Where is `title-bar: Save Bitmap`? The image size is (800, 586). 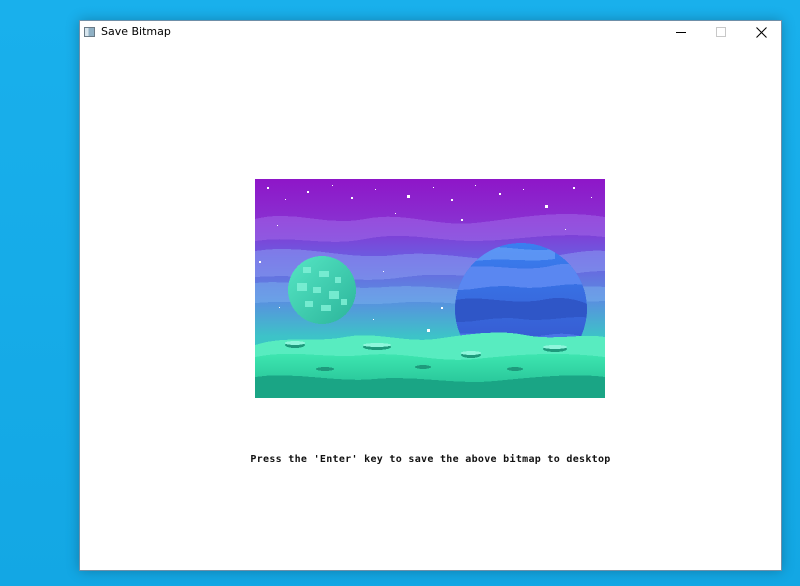 title-bar: Save Bitmap is located at coordinates (430, 32).